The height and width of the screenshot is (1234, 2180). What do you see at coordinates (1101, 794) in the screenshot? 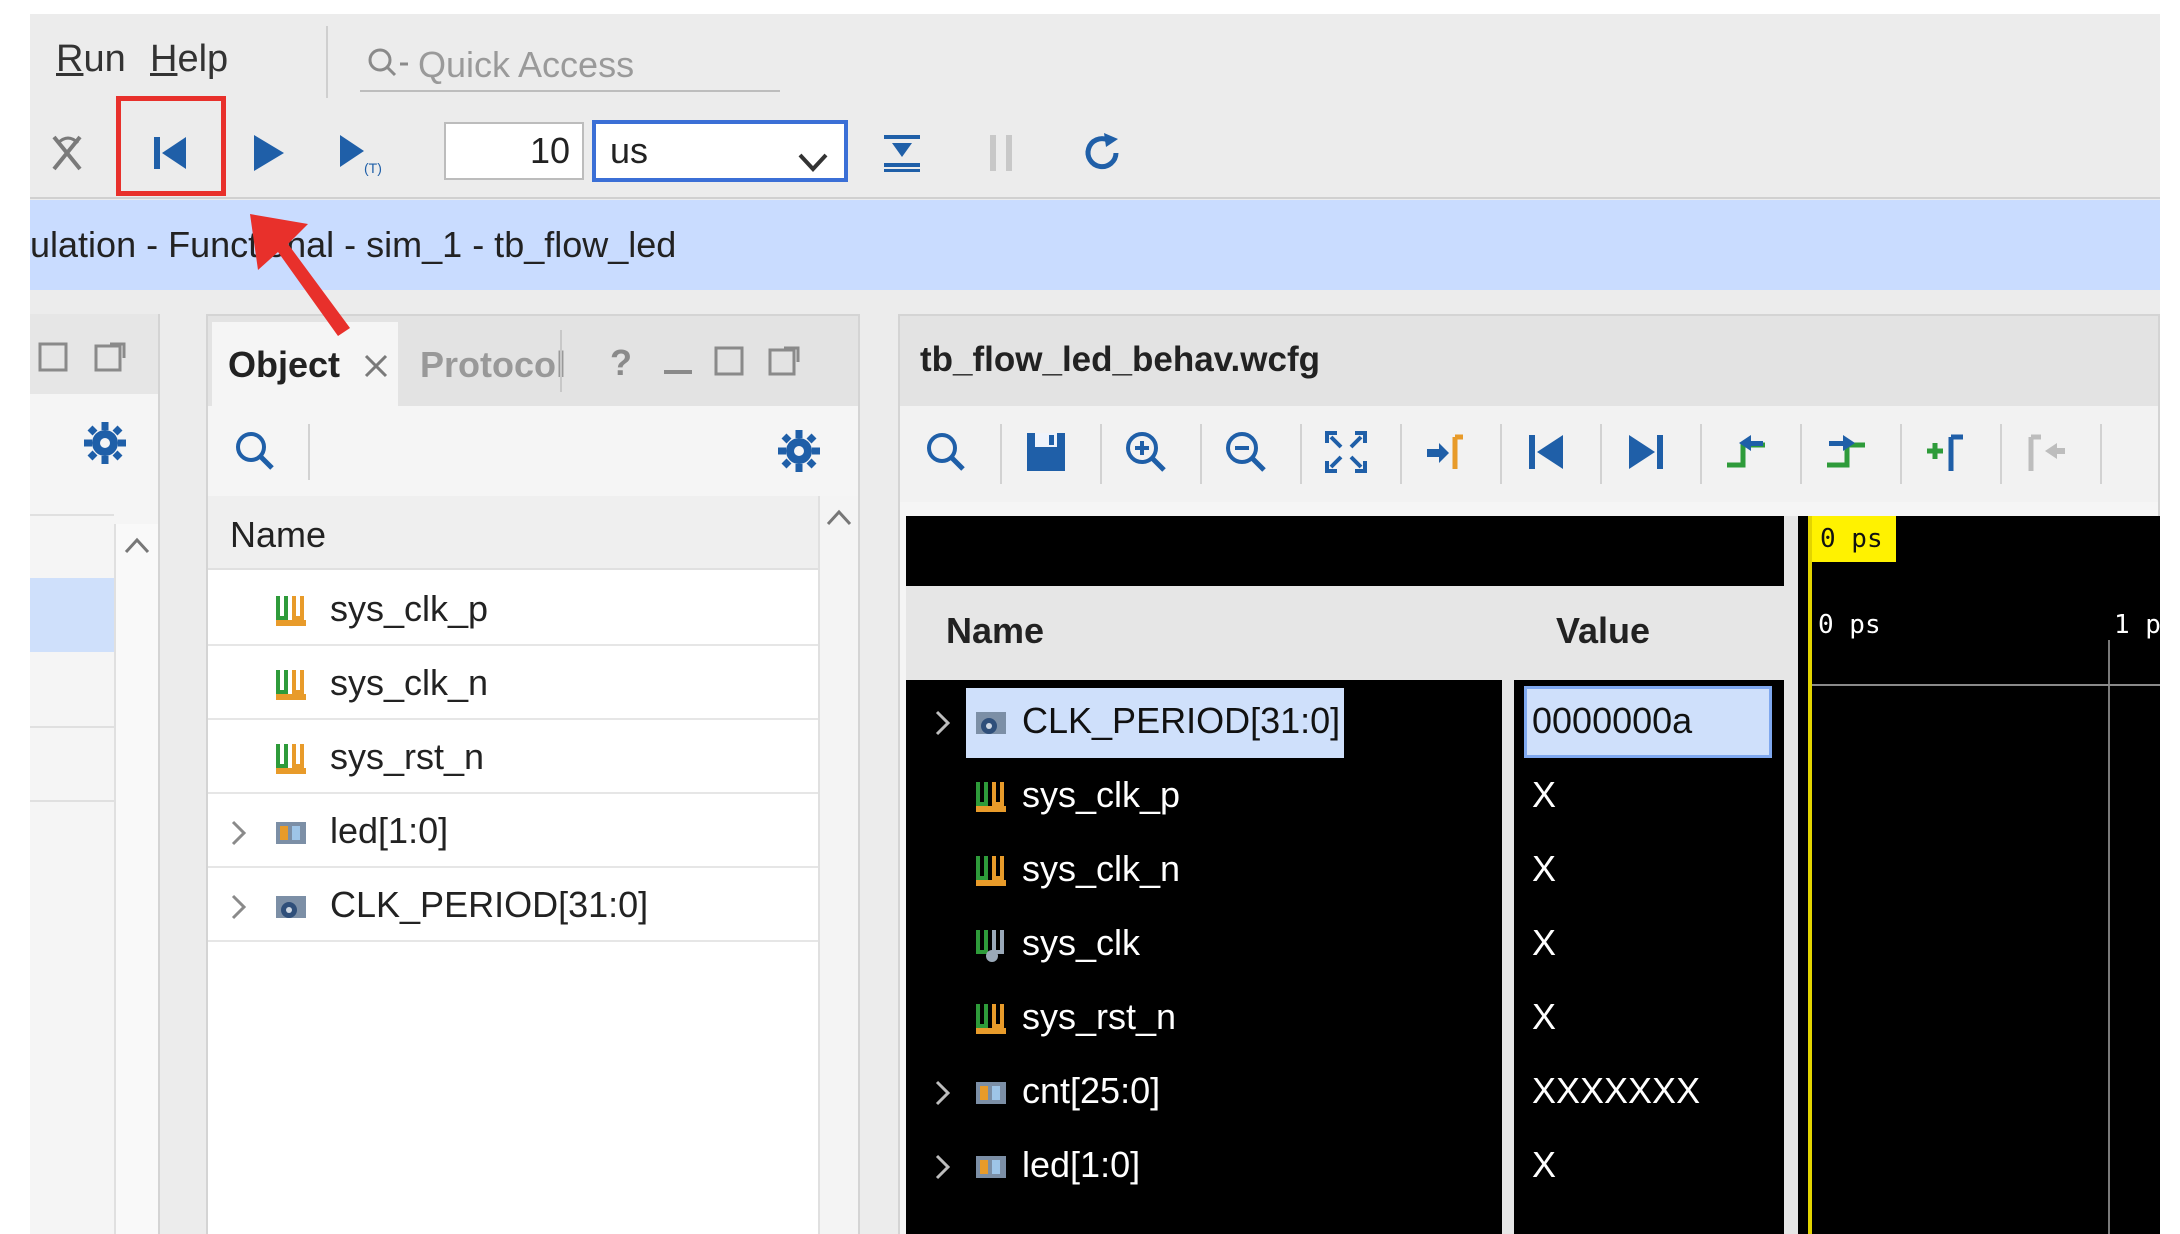
I see `signal-name: sys_clk_p` at bounding box center [1101, 794].